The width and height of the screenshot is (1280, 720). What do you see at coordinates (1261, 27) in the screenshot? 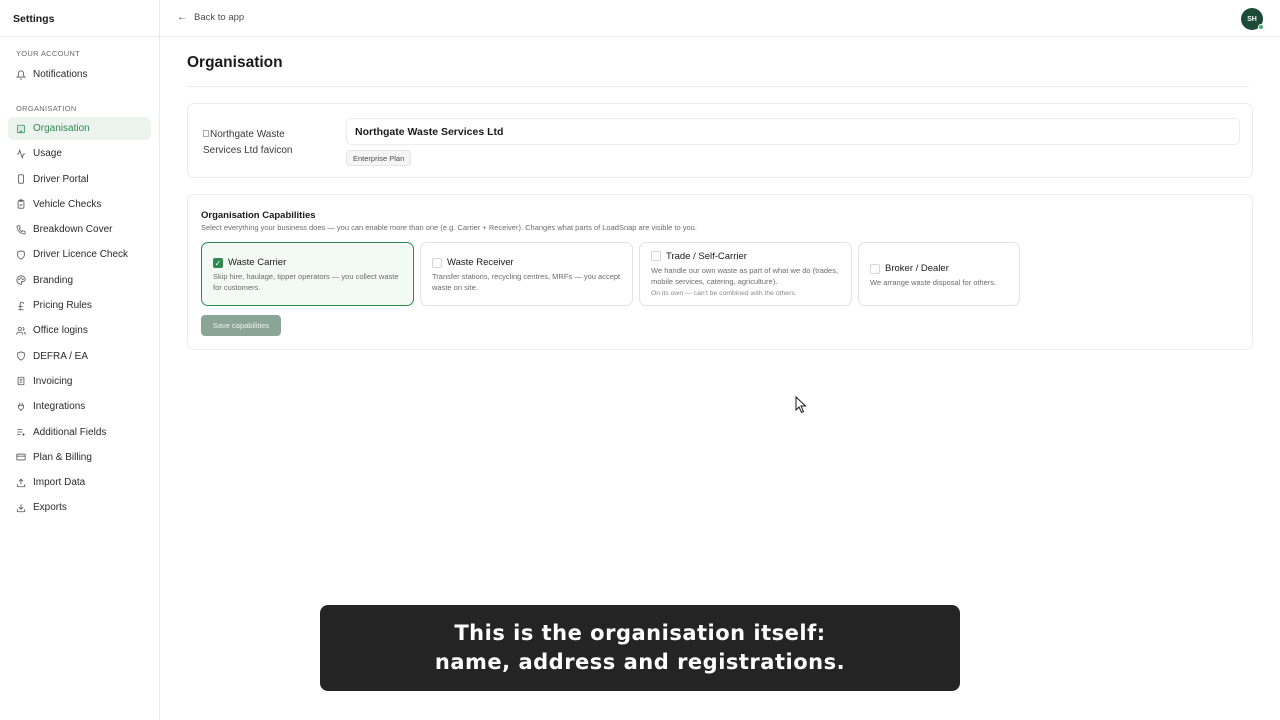
I see `online-status-dot` at bounding box center [1261, 27].